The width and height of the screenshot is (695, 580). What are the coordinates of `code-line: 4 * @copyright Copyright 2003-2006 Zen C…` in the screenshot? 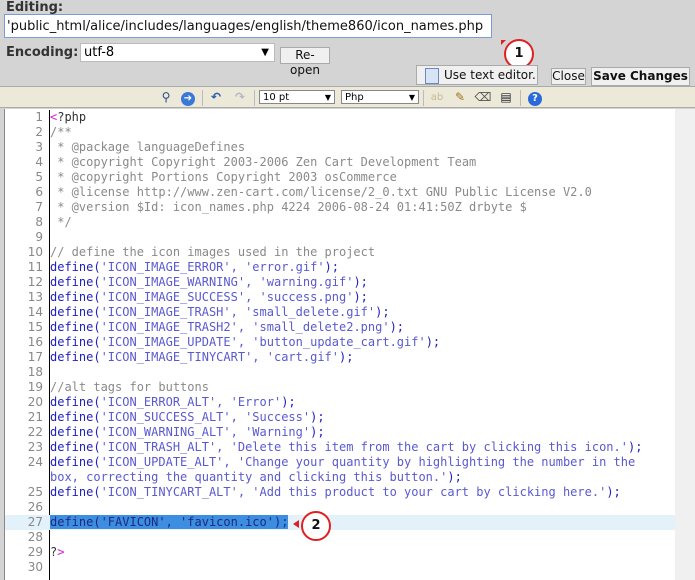 It's located at (340, 162).